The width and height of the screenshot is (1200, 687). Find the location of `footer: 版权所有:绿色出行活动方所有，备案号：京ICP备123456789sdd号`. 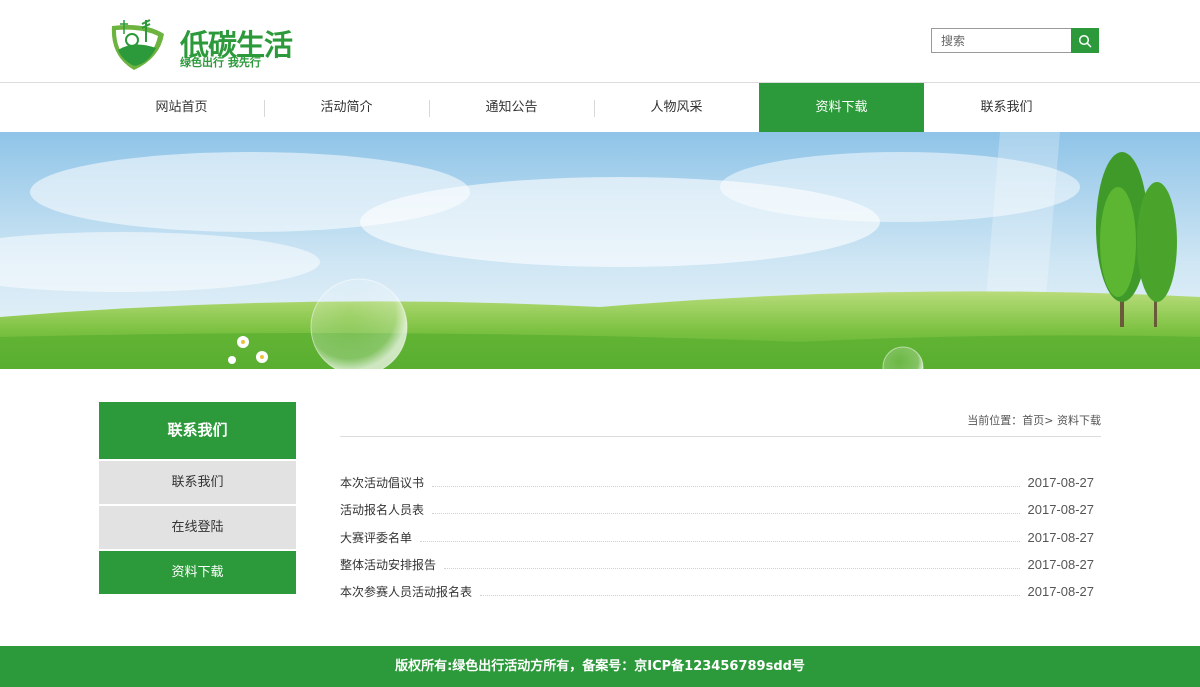

footer: 版权所有:绿色出行活动方所有，备案号：京ICP备123456789sdd号 is located at coordinates (600, 666).